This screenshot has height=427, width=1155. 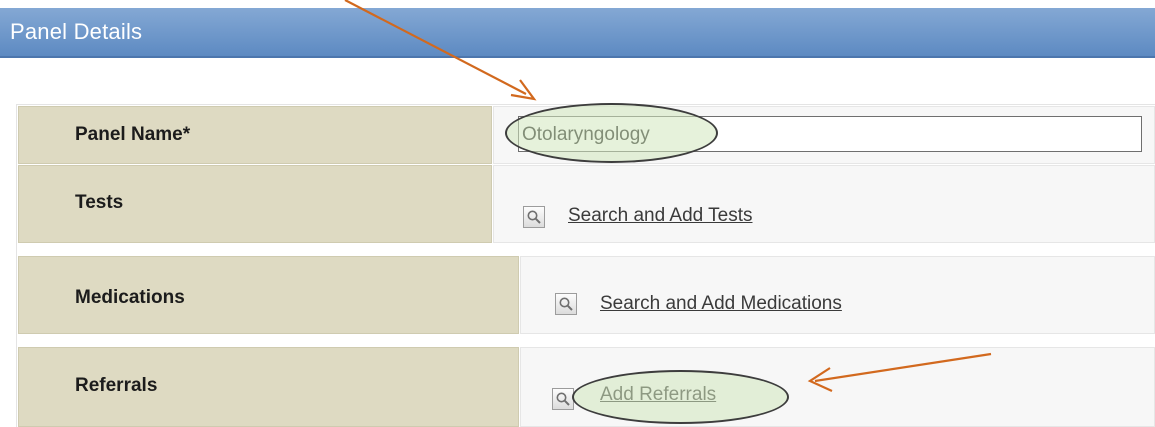 I want to click on referrals-label-cell: Referrals, so click(x=268, y=387).